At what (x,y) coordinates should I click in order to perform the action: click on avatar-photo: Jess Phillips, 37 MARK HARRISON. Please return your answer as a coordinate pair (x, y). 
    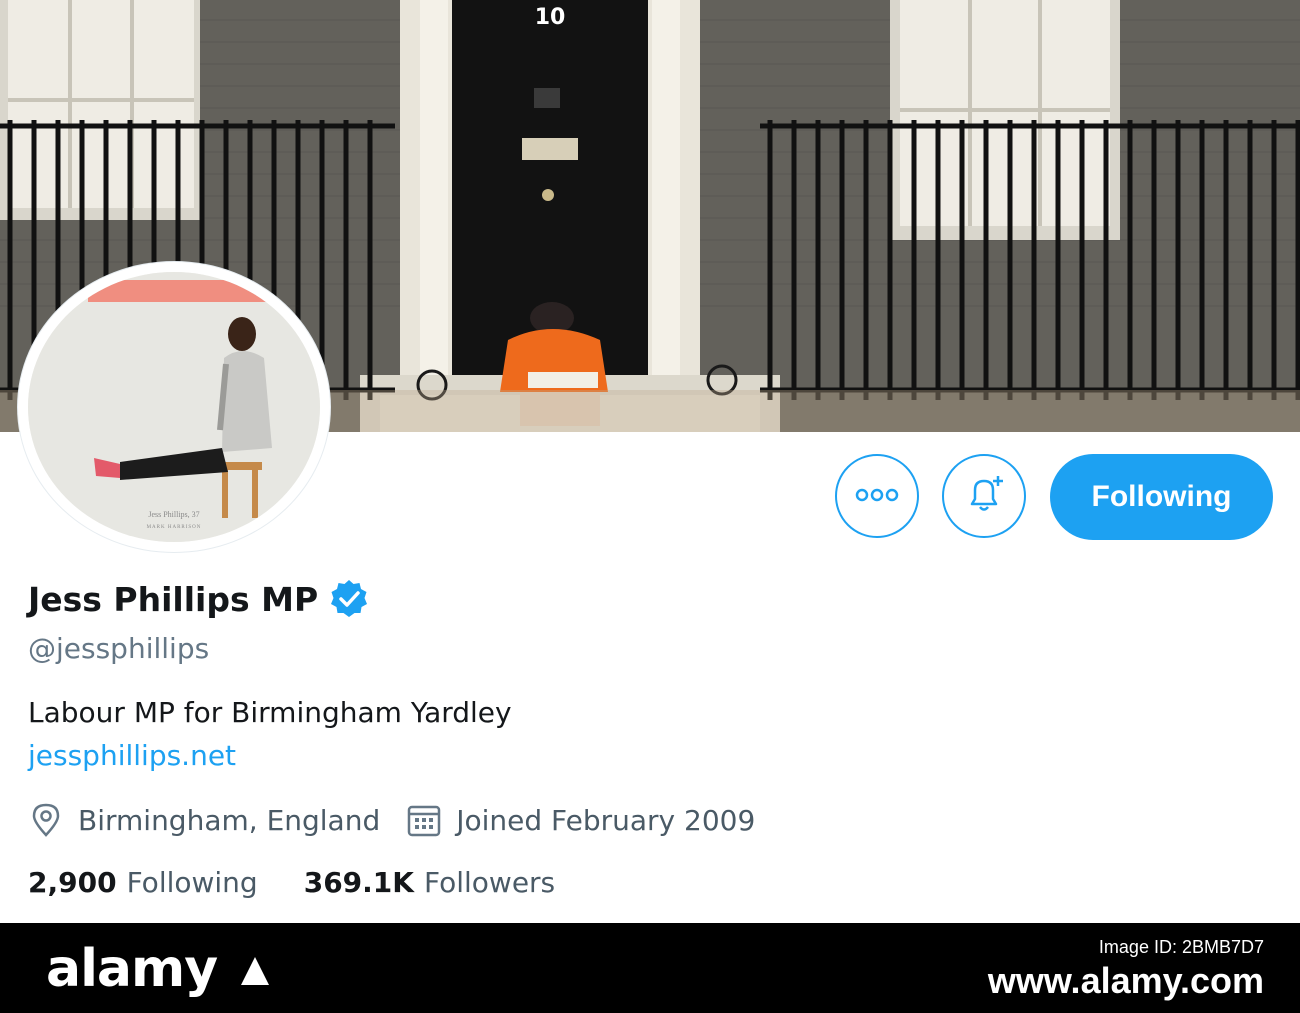
    Looking at the image, I should click on (174, 407).